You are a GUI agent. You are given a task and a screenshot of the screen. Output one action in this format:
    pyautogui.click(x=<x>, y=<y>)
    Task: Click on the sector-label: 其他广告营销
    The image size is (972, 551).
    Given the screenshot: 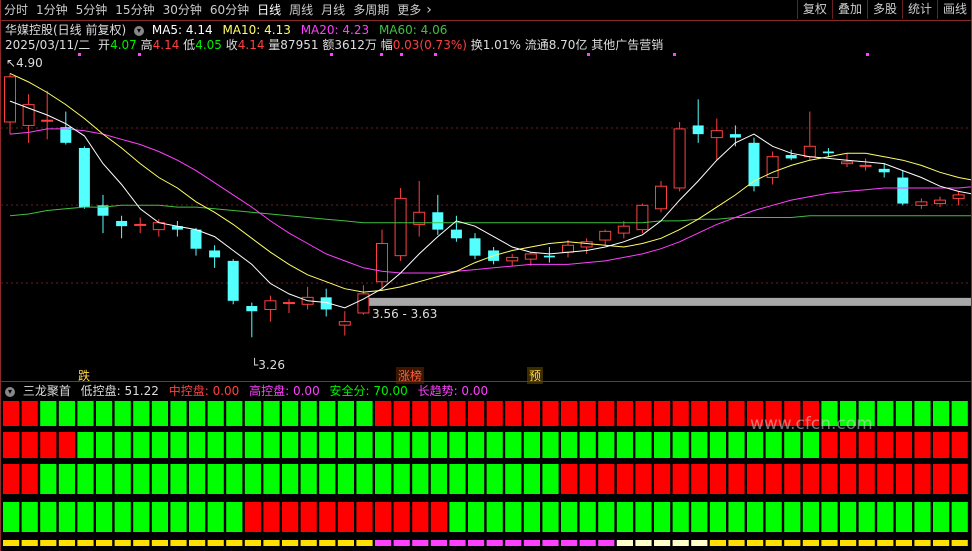 What is the action you would take?
    pyautogui.click(x=627, y=45)
    